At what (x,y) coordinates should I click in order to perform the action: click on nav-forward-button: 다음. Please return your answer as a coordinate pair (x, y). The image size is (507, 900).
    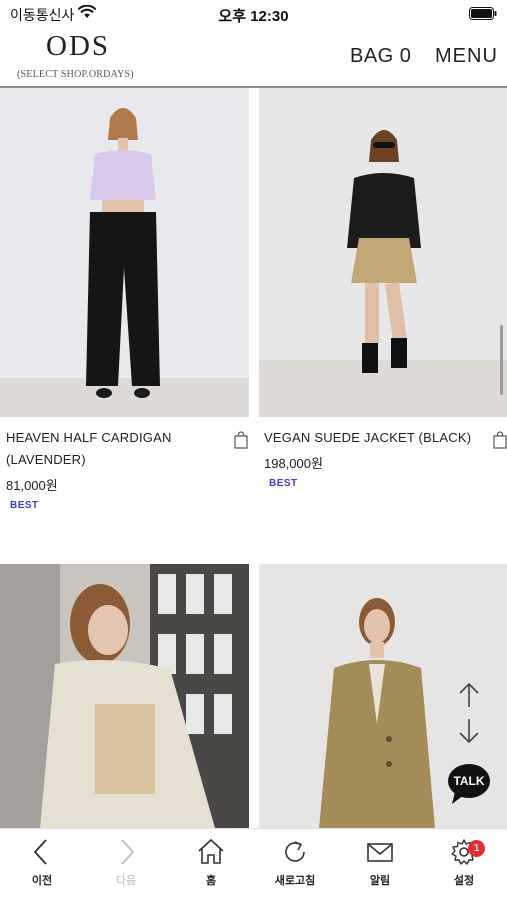
    Looking at the image, I should click on (126, 864).